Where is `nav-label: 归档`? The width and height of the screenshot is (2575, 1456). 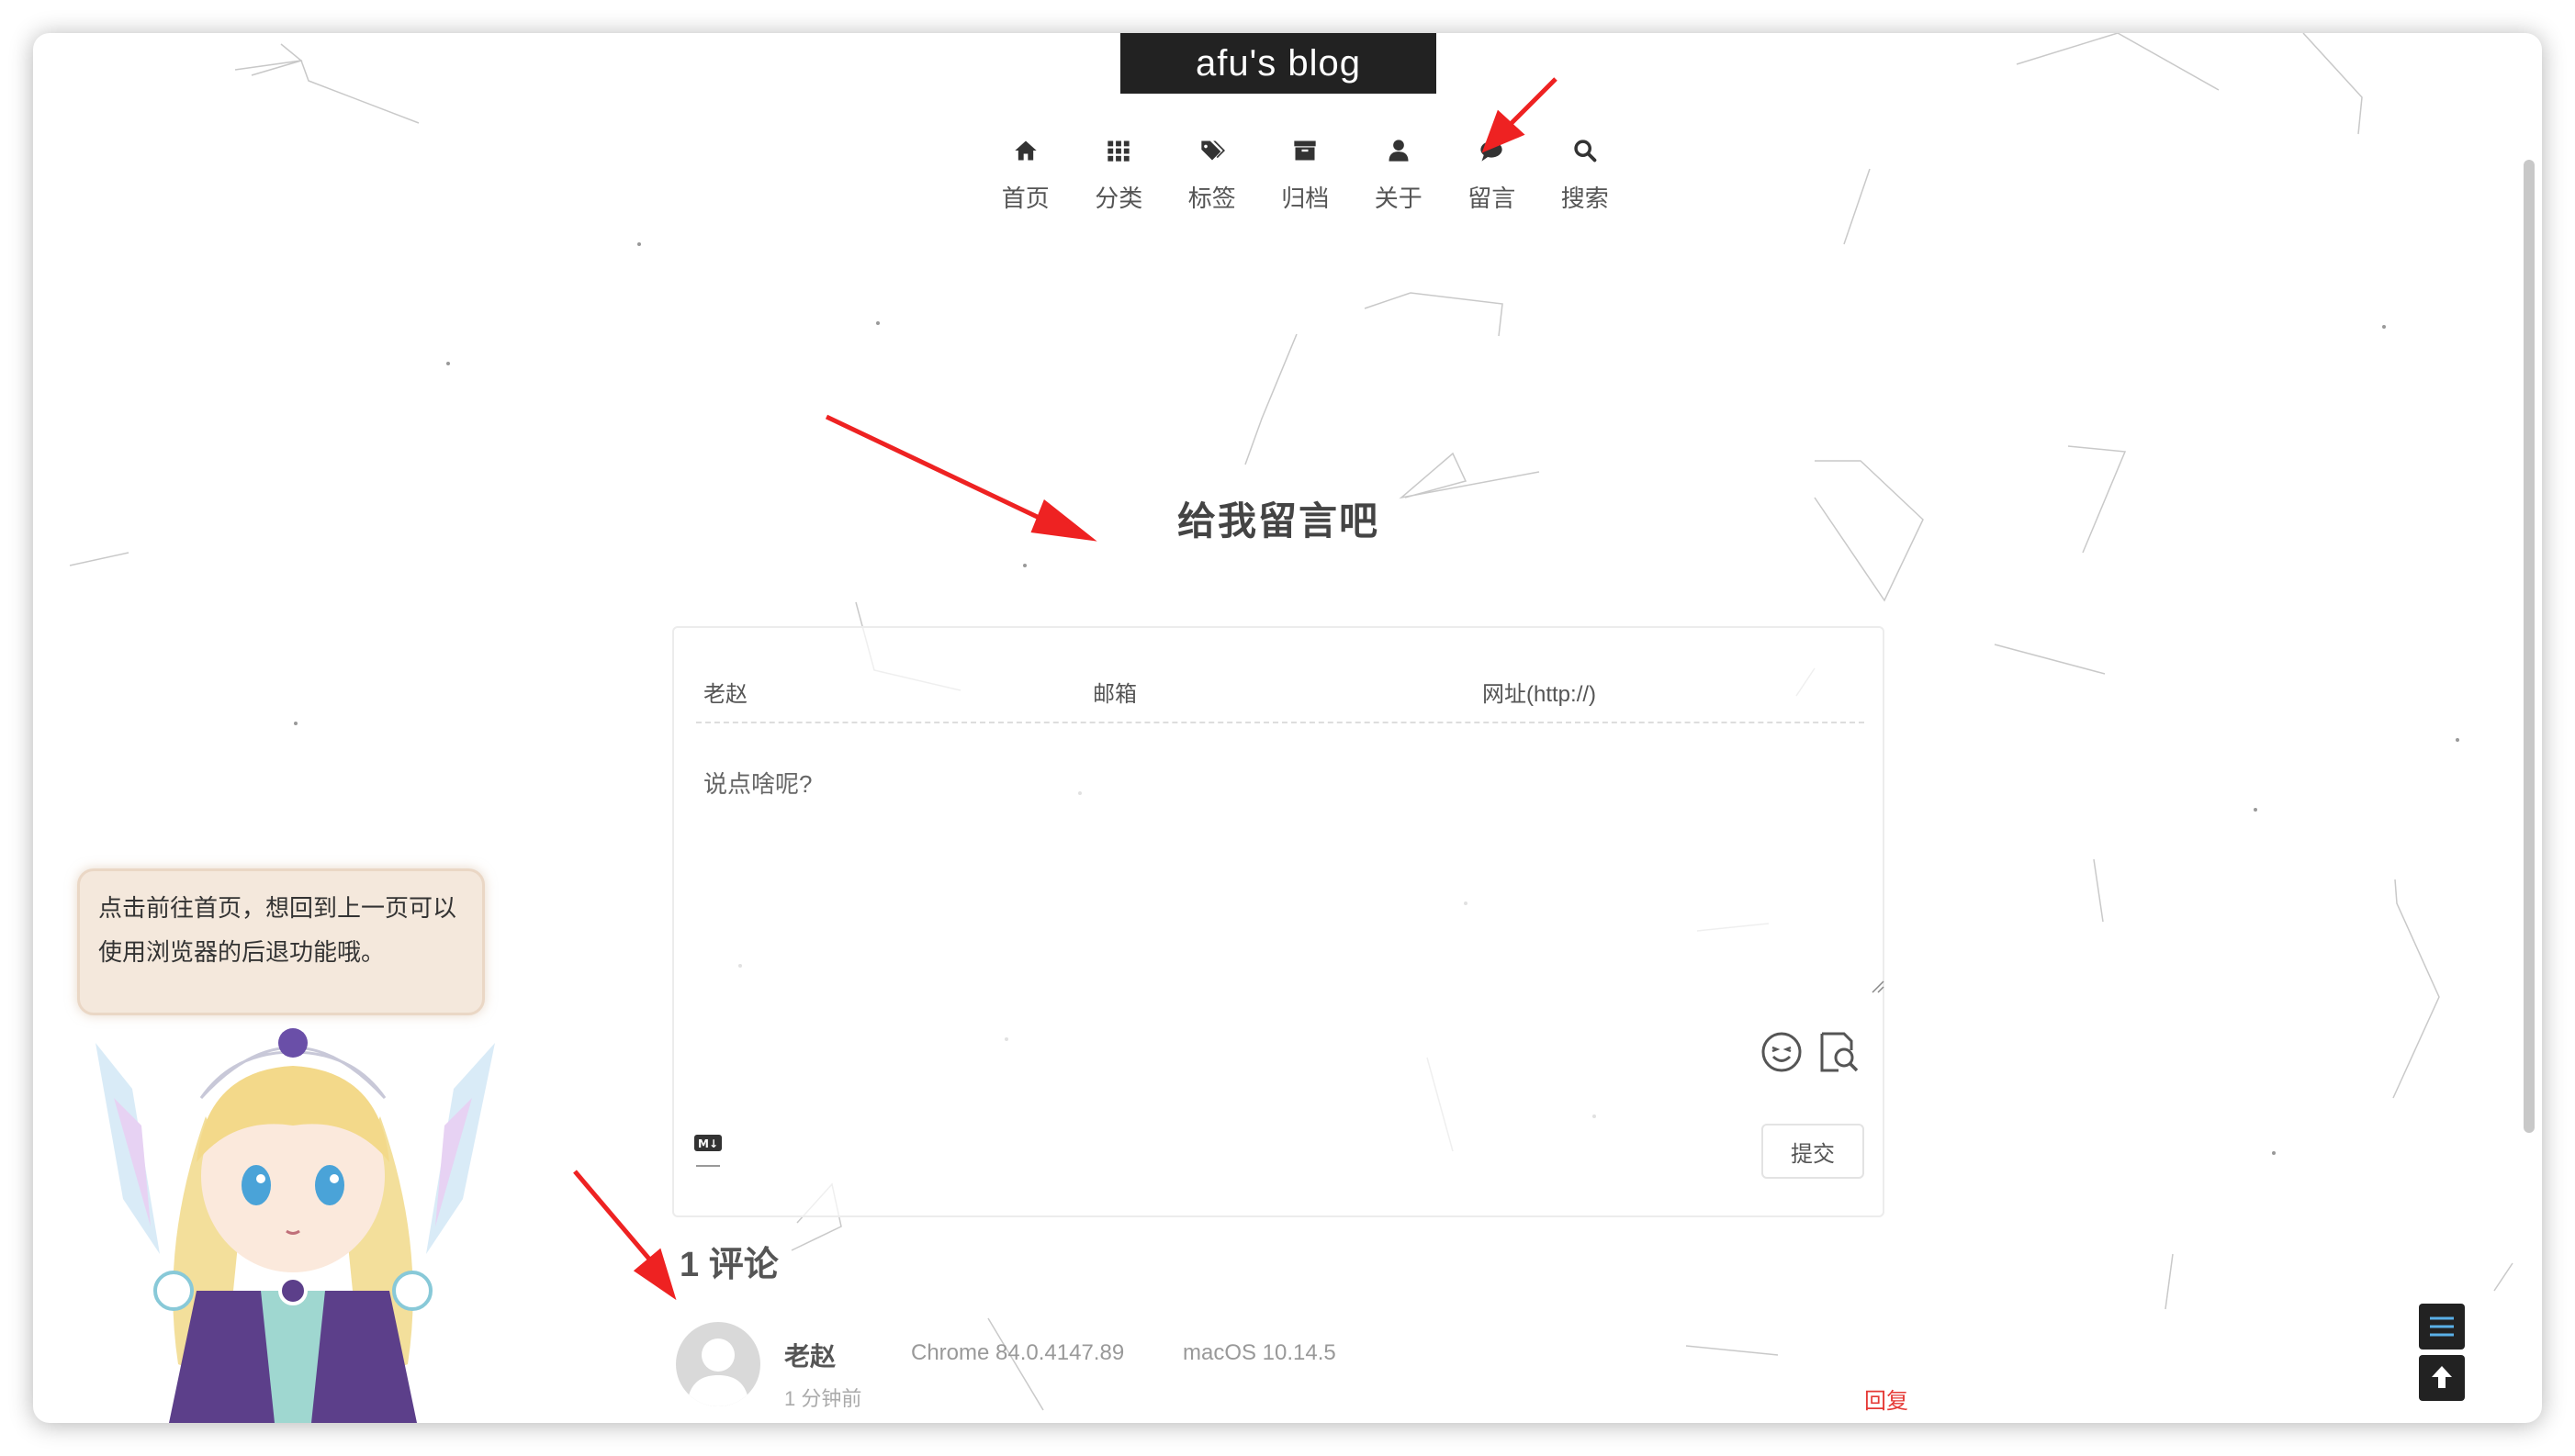 nav-label: 归档 is located at coordinates (1306, 198).